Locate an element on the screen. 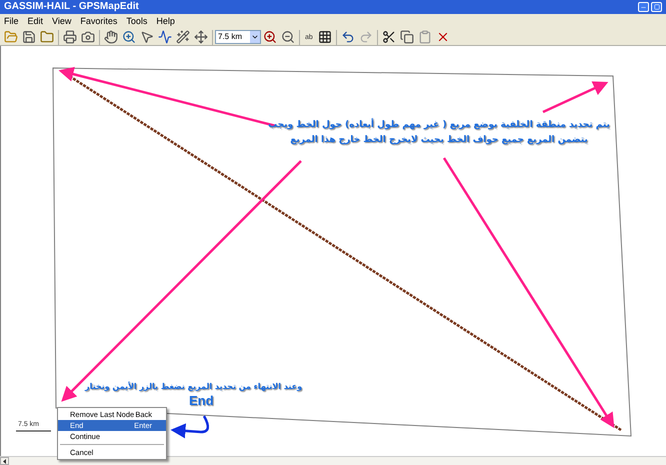  hand-icon is located at coordinates (111, 37).